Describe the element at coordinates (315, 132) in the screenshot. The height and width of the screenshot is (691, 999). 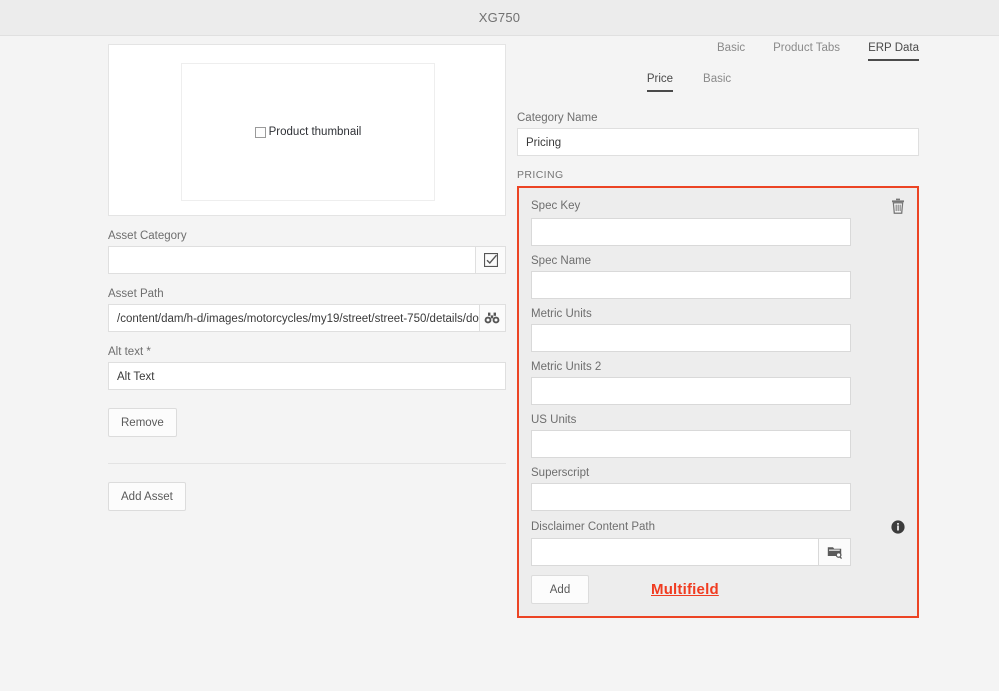
I see `thumbnail-alt-text: Product thumbnail` at that location.